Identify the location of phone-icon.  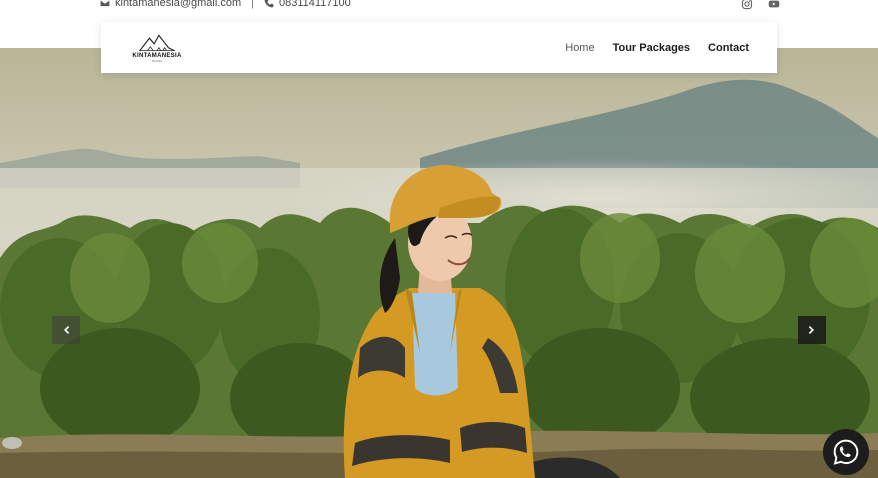
(269, 4).